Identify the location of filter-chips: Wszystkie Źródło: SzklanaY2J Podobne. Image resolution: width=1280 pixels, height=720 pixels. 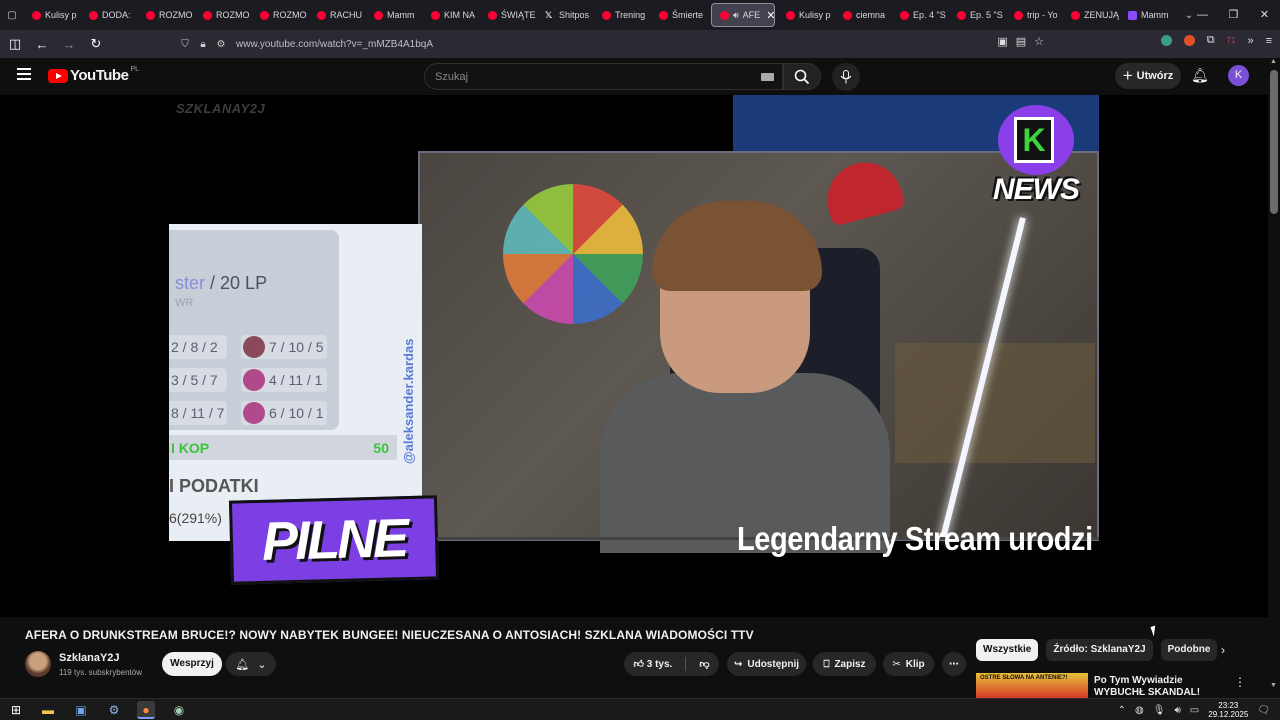
(1097, 650).